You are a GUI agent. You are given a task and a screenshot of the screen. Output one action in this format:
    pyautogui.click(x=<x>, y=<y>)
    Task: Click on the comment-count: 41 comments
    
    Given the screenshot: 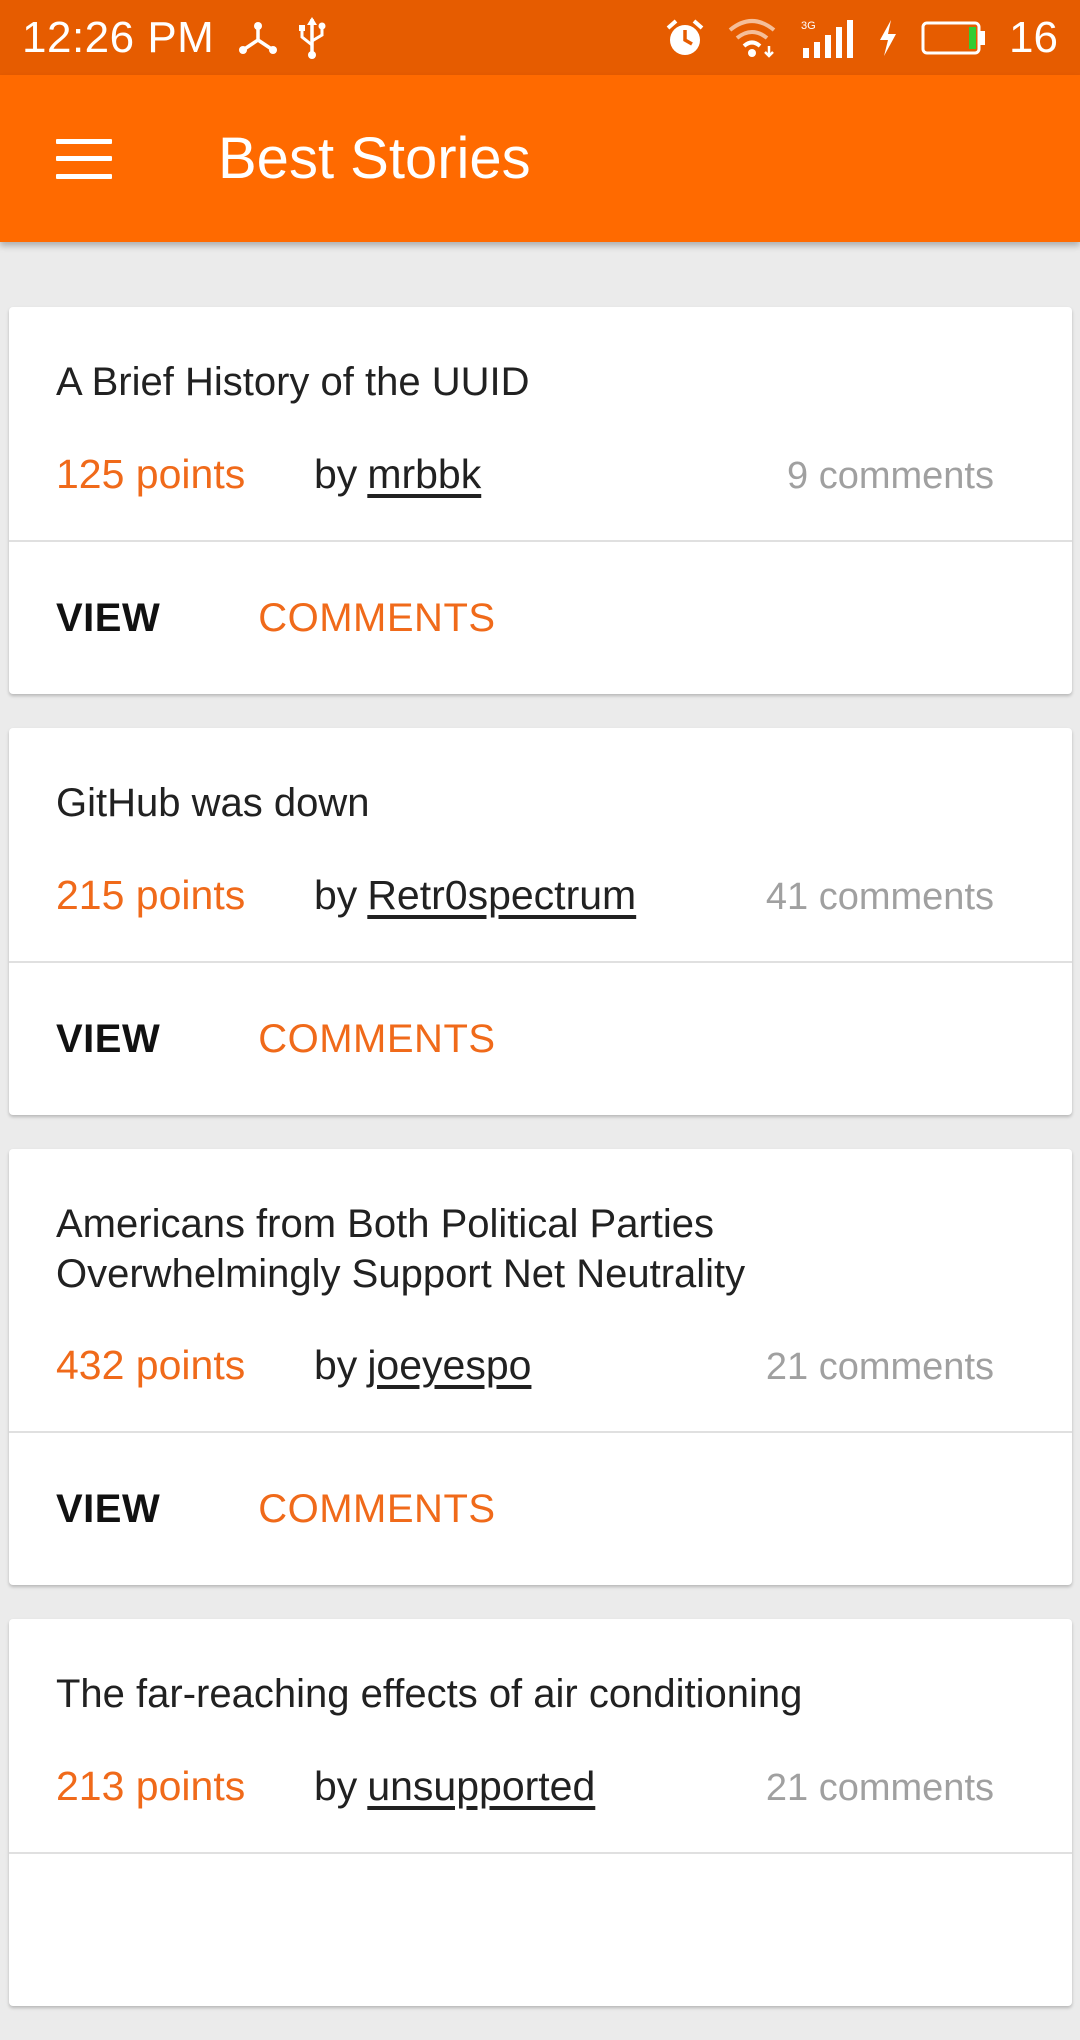 What is the action you would take?
    pyautogui.click(x=879, y=897)
    